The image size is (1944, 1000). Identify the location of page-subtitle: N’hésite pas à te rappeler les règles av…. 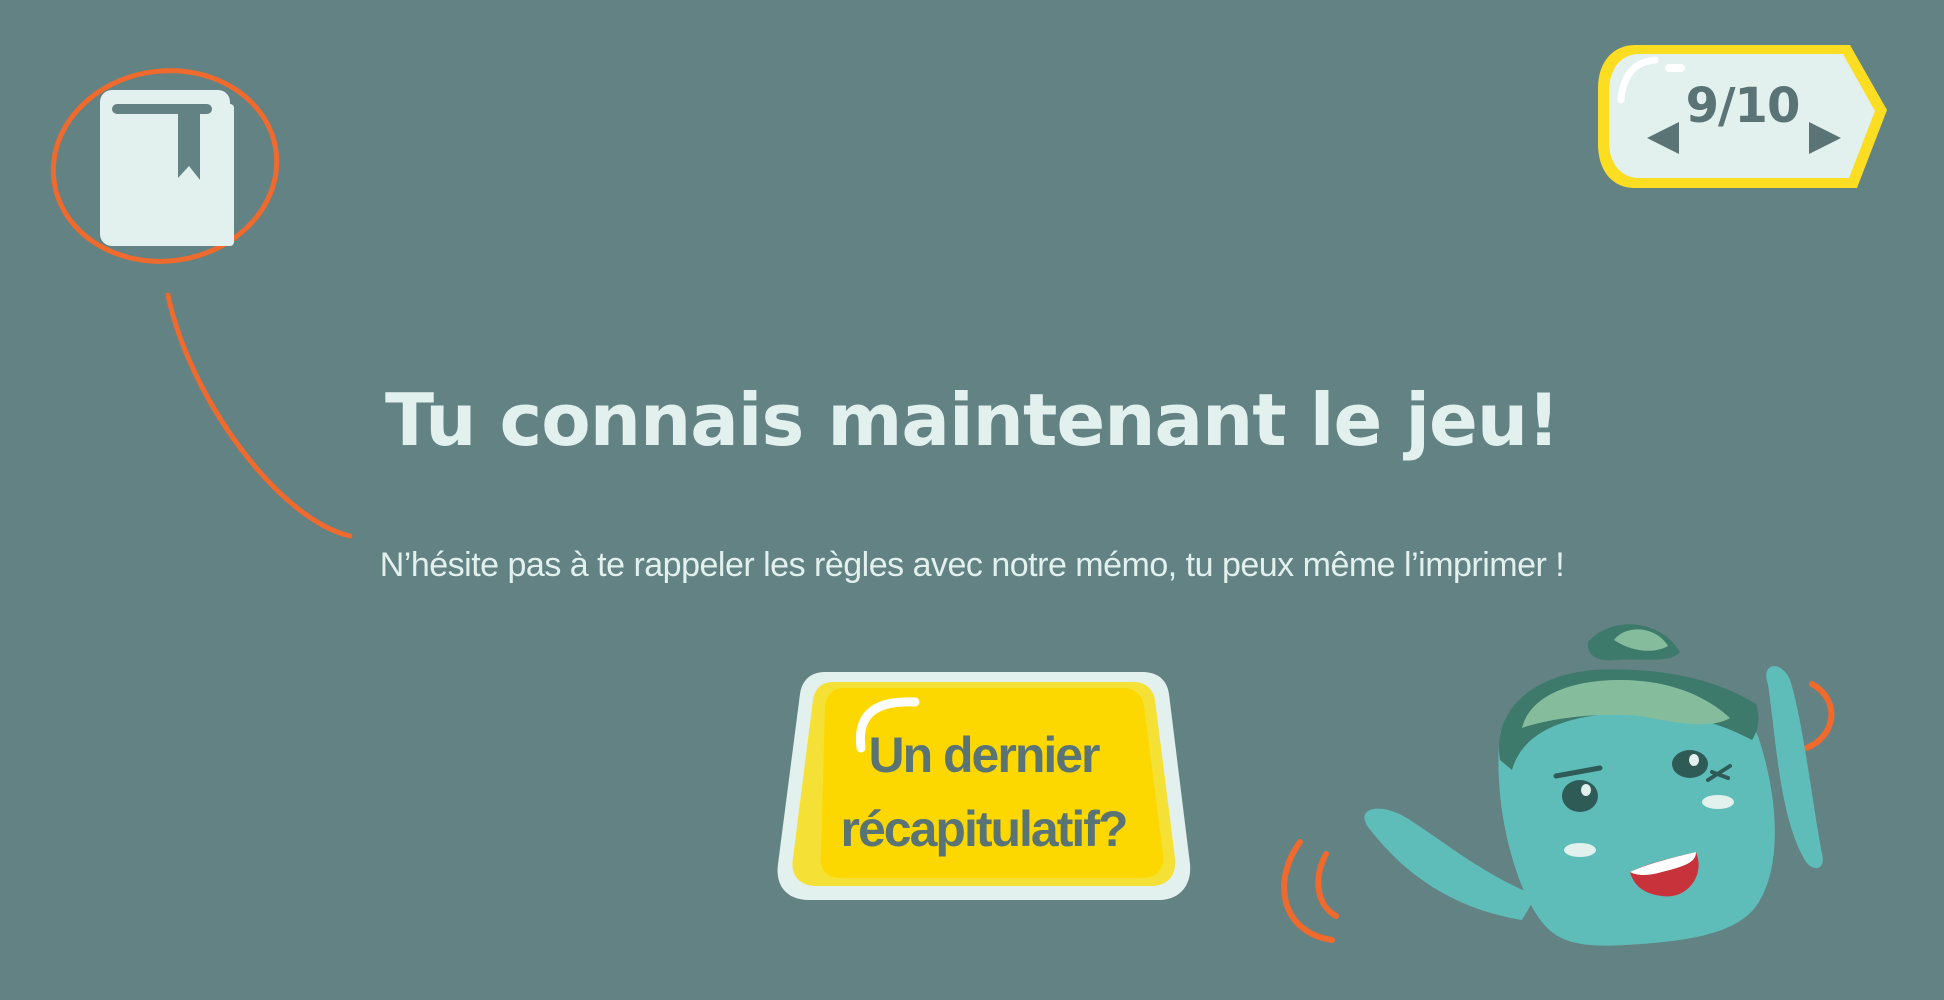
(972, 565).